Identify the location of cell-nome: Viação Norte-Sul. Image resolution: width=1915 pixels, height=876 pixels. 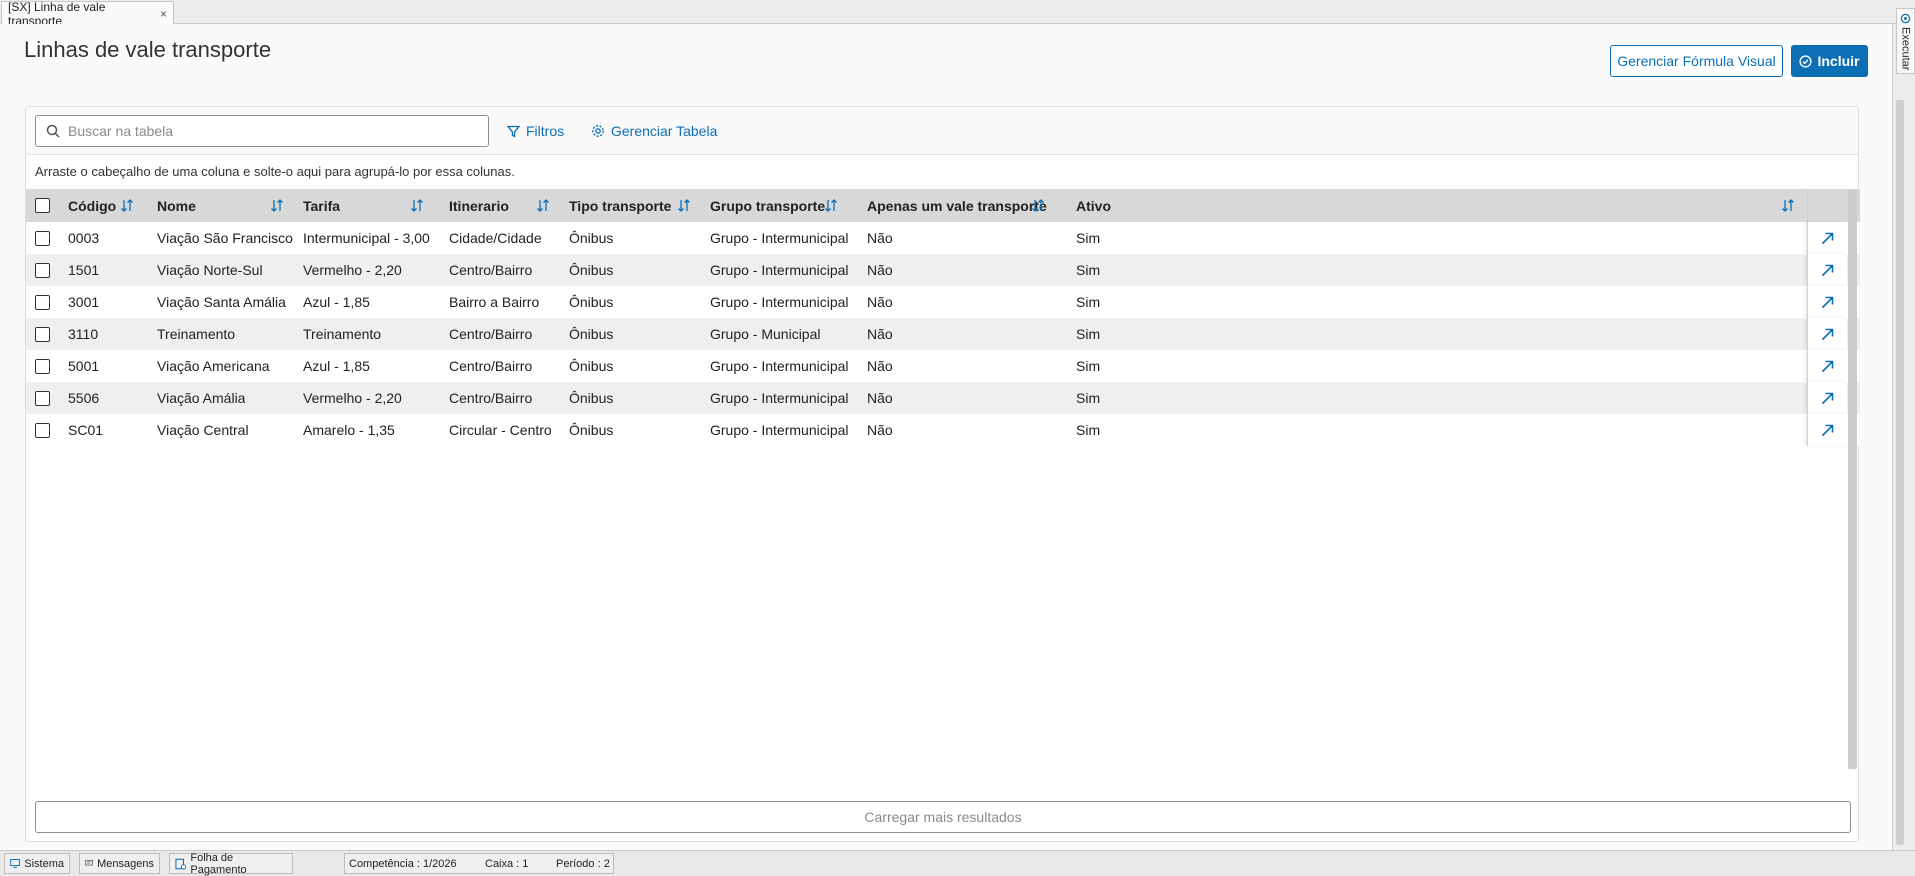
(210, 270).